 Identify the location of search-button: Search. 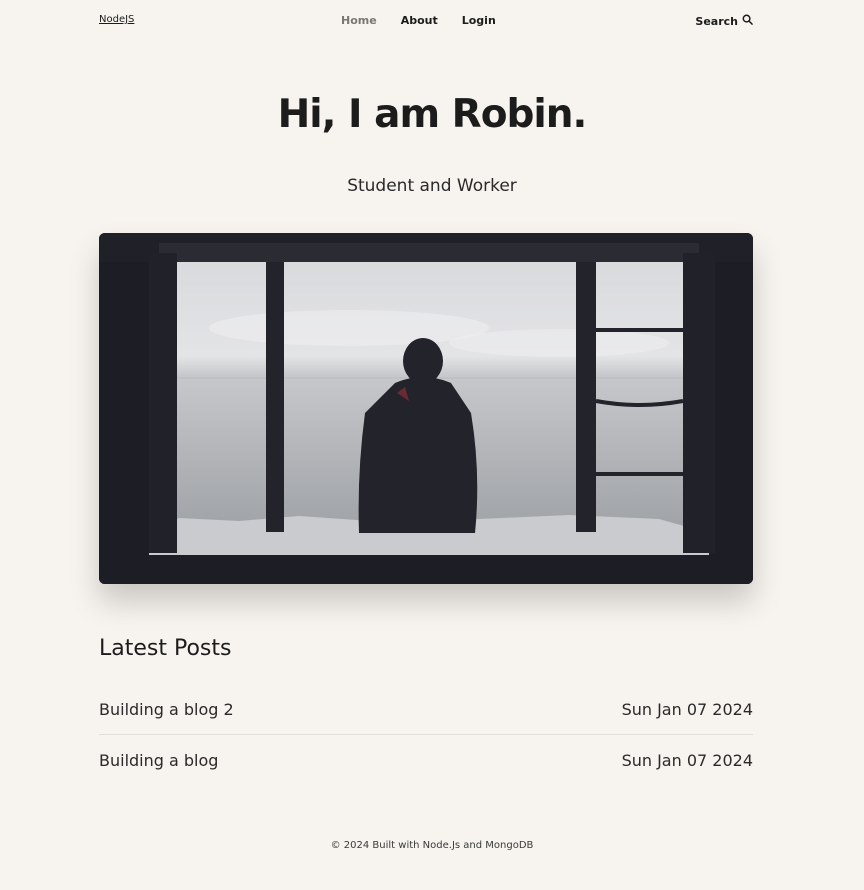
(724, 21).